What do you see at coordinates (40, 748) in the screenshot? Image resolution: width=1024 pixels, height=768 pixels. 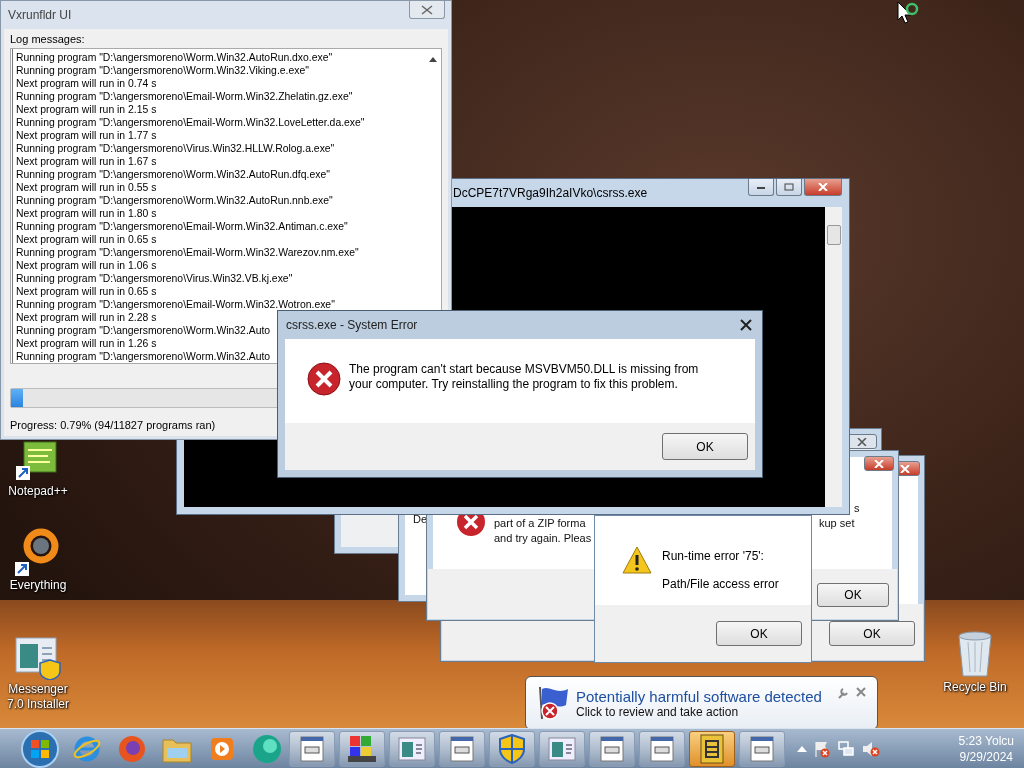 I see `start-button` at bounding box center [40, 748].